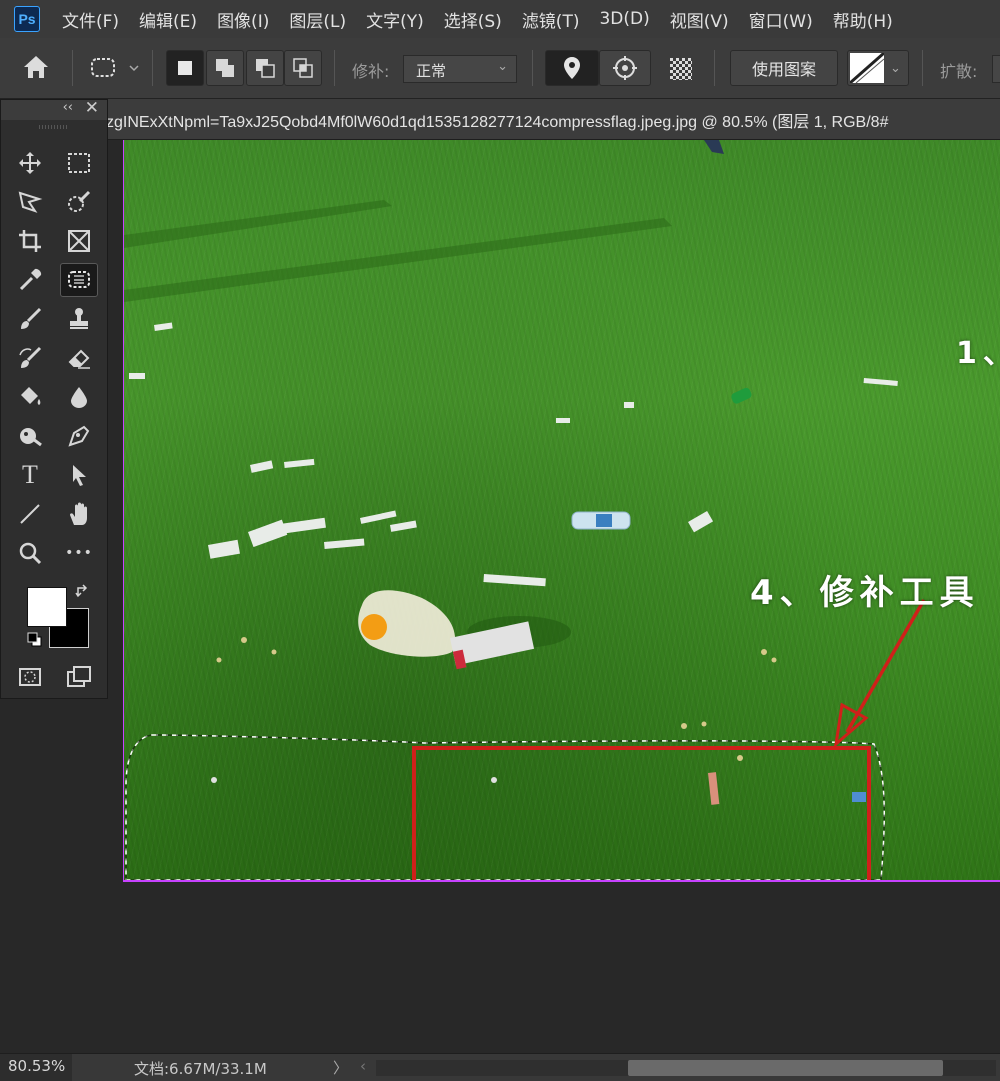 Image resolution: width=1000 pixels, height=1081 pixels. What do you see at coordinates (785, 1068) in the screenshot?
I see `horizontal-scroll-thumb` at bounding box center [785, 1068].